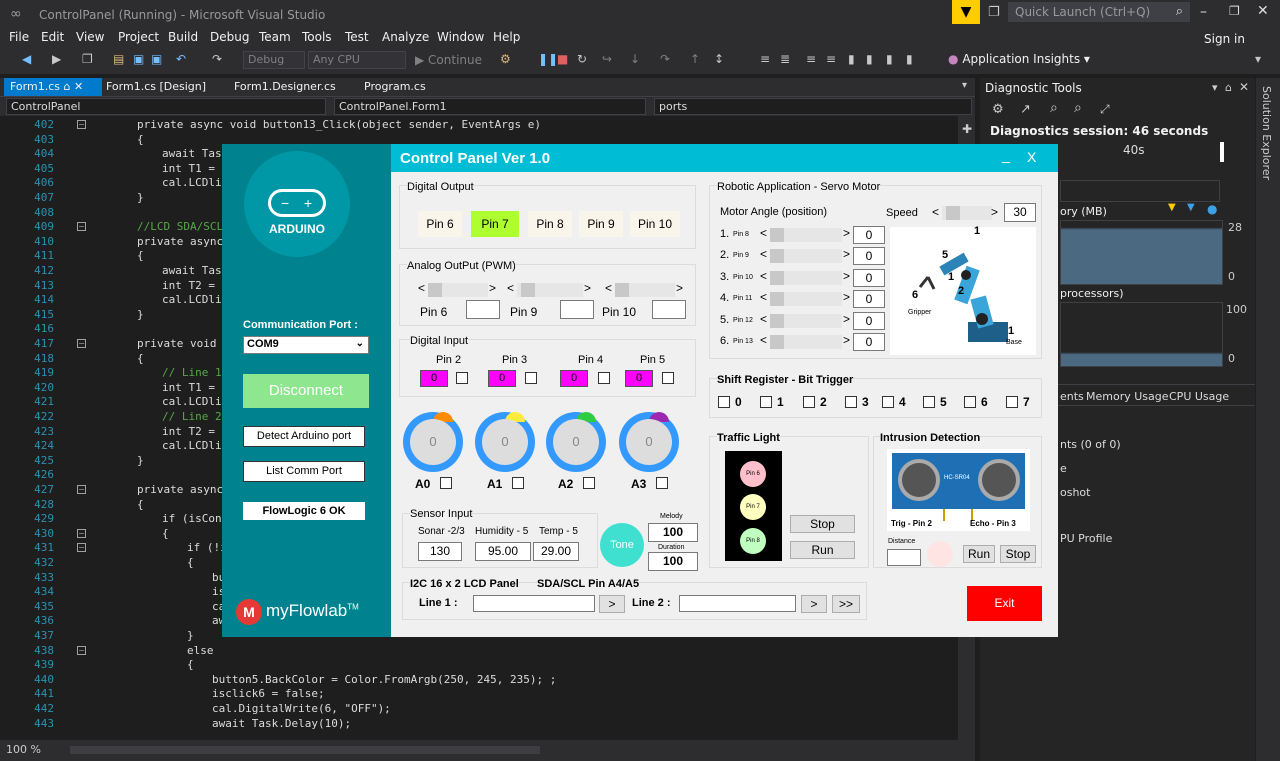 This screenshot has height=761, width=1280. I want to click on code-line: // Line 2, so click(192, 416).